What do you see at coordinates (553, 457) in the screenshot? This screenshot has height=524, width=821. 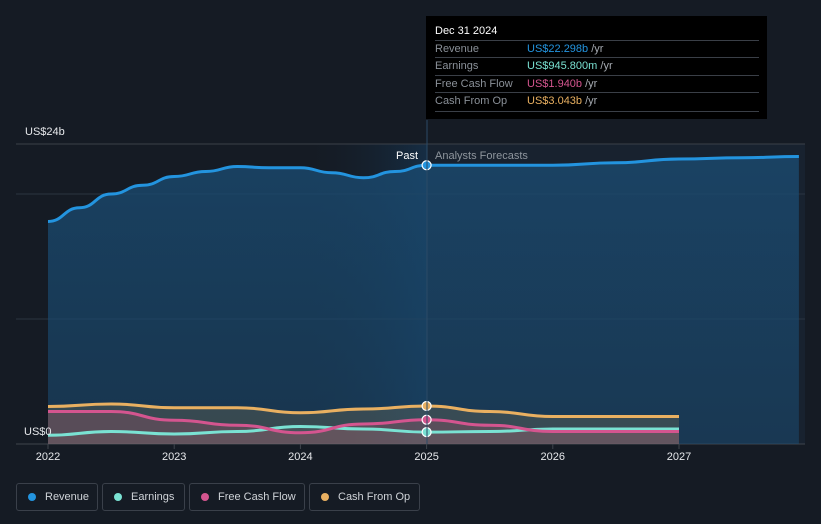 I see `x-tick-label: 2026` at bounding box center [553, 457].